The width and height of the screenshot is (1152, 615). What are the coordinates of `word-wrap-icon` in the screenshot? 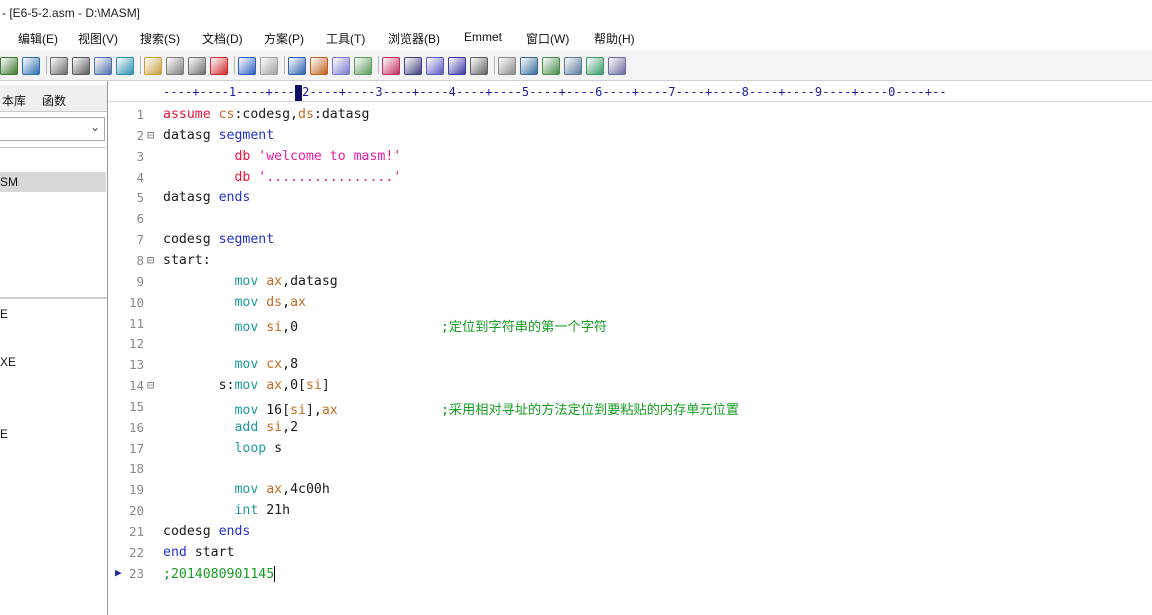 It's located at (435, 66).